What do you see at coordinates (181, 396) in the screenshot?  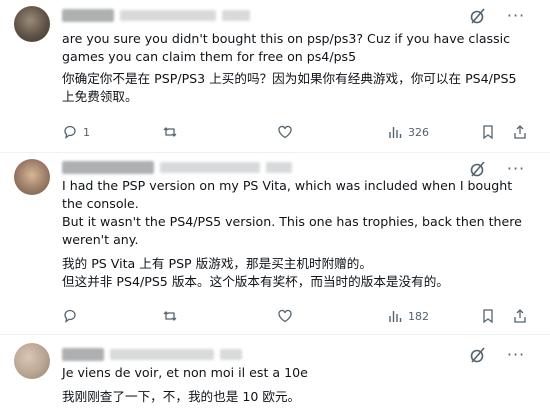 I see `post-text-translation: 我刚刚查了一下，不，我的也是 10 欧元。` at bounding box center [181, 396].